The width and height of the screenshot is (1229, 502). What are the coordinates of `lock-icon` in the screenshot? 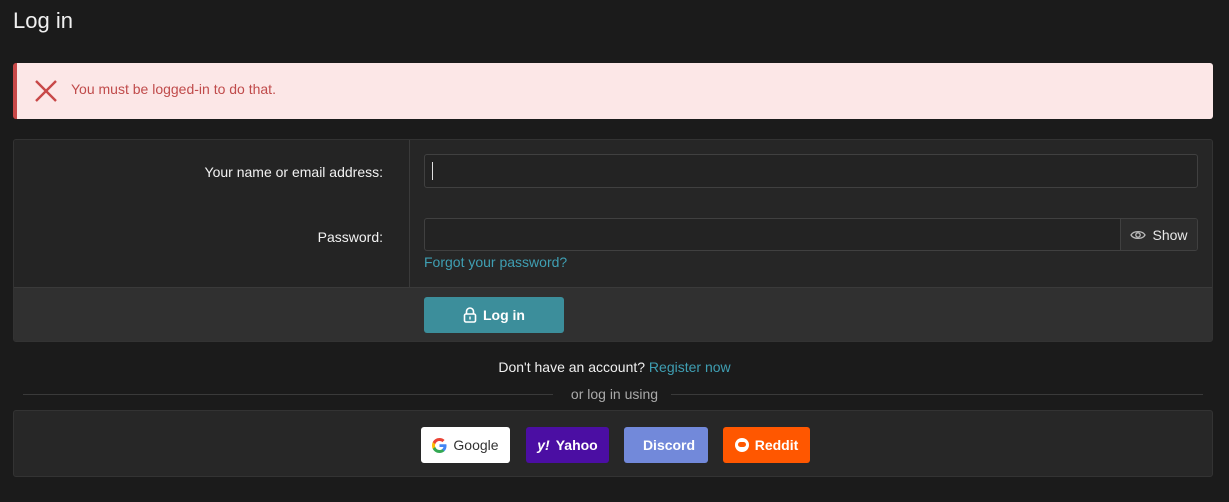 It's located at (470, 315).